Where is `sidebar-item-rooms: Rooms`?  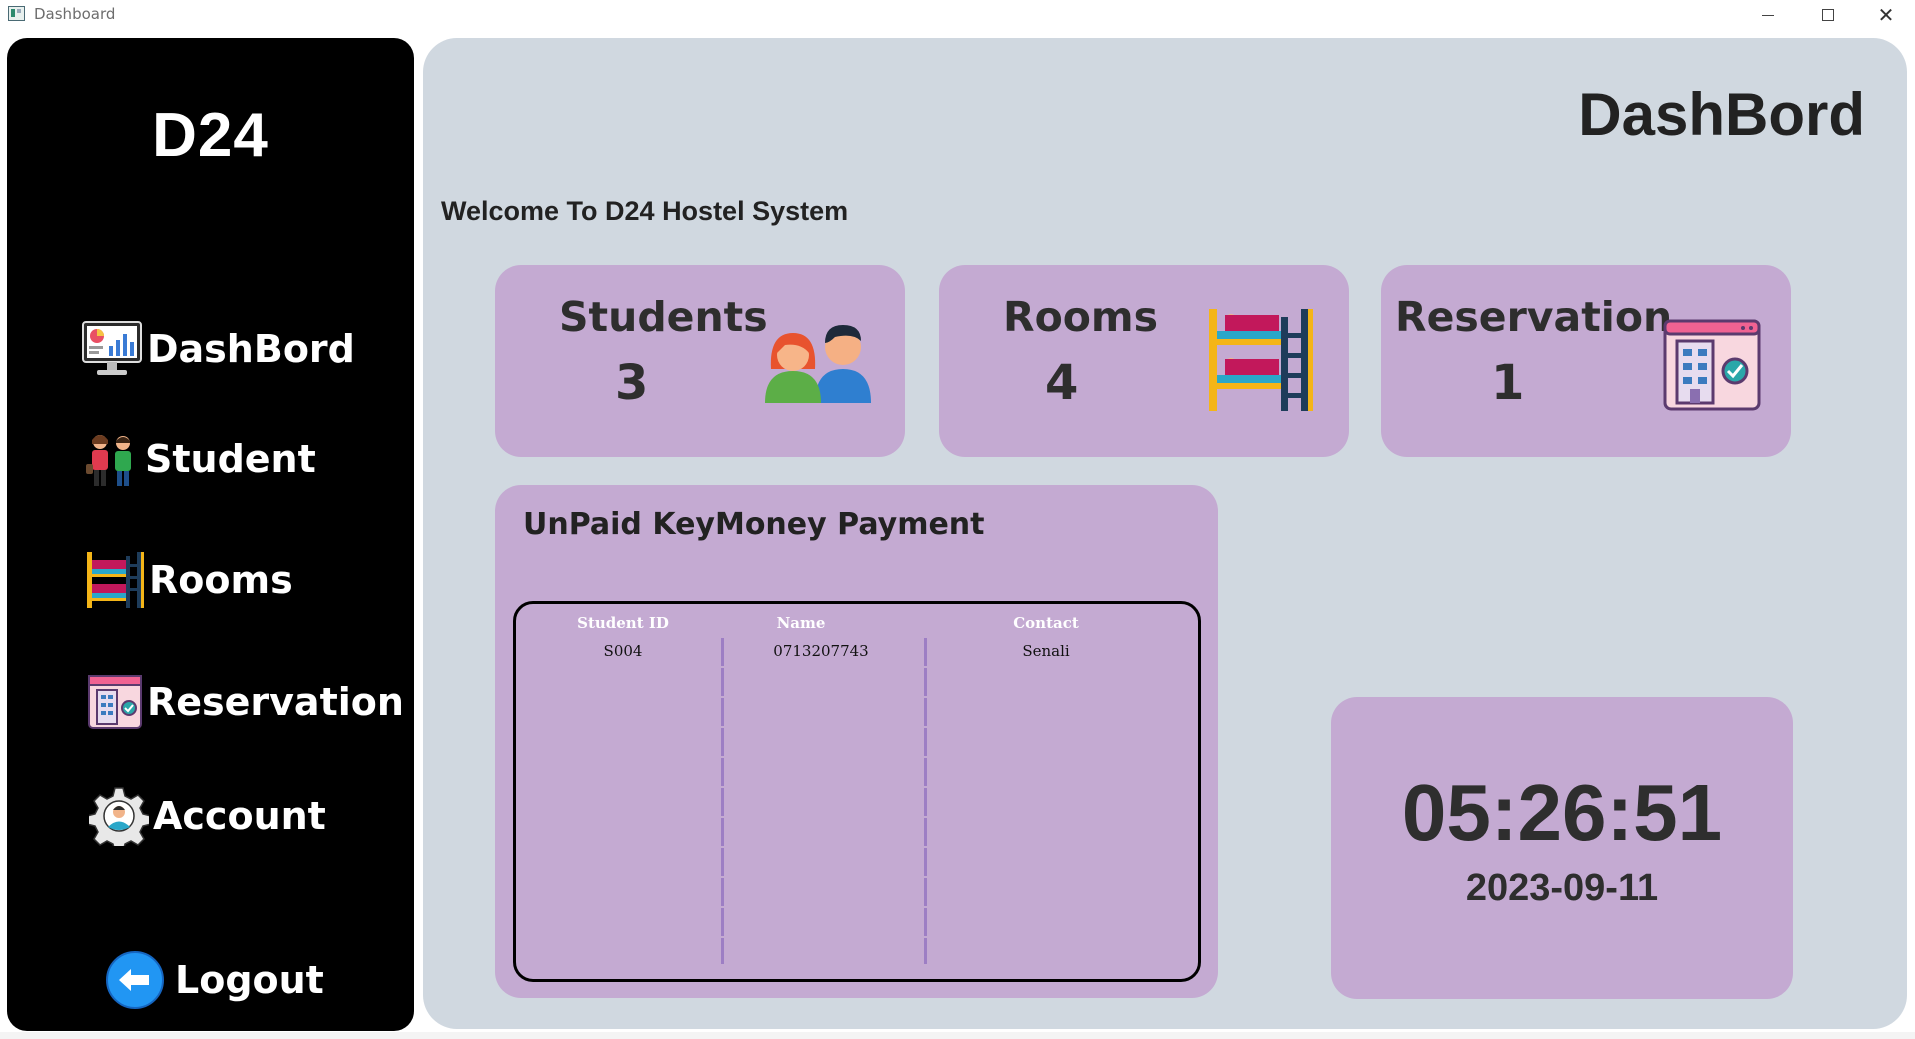 sidebar-item-rooms: Rooms is located at coordinates (189, 580).